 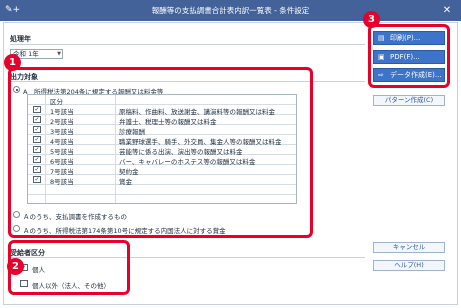 What do you see at coordinates (12, 62) in the screenshot?
I see `badge-1: 1` at bounding box center [12, 62].